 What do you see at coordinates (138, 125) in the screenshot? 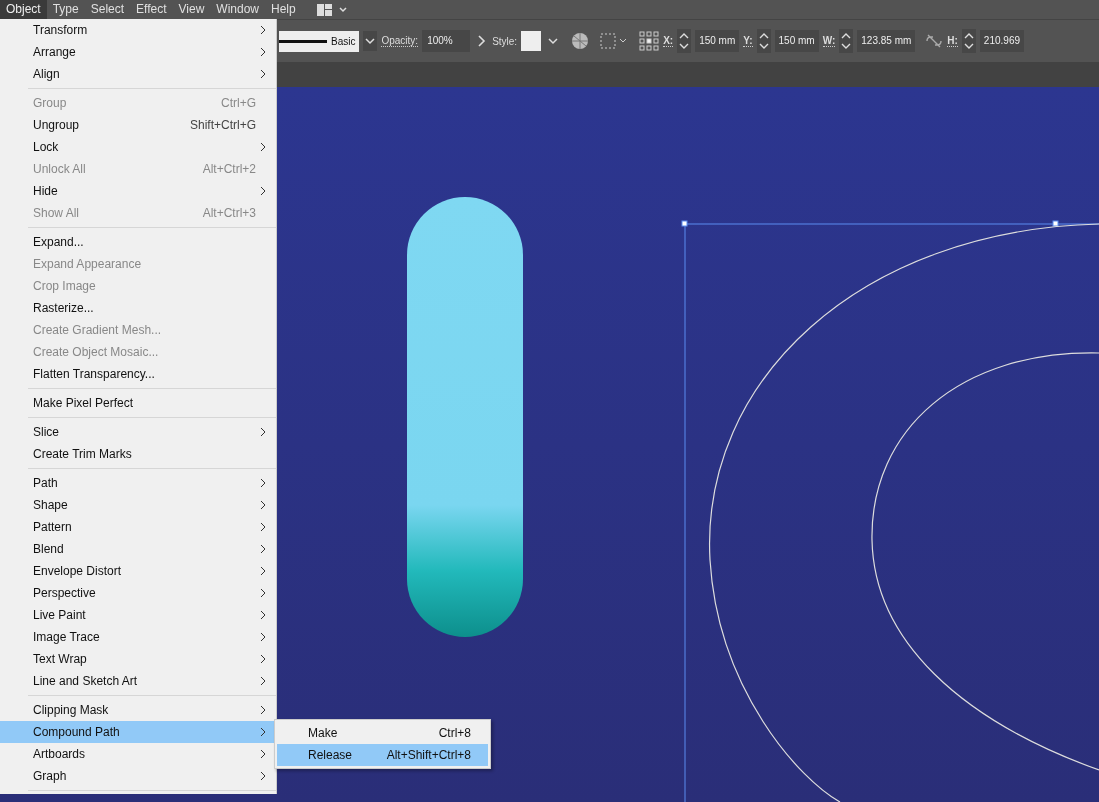
I see `menu-item: Ungroup Shift+Ctrl+G` at bounding box center [138, 125].